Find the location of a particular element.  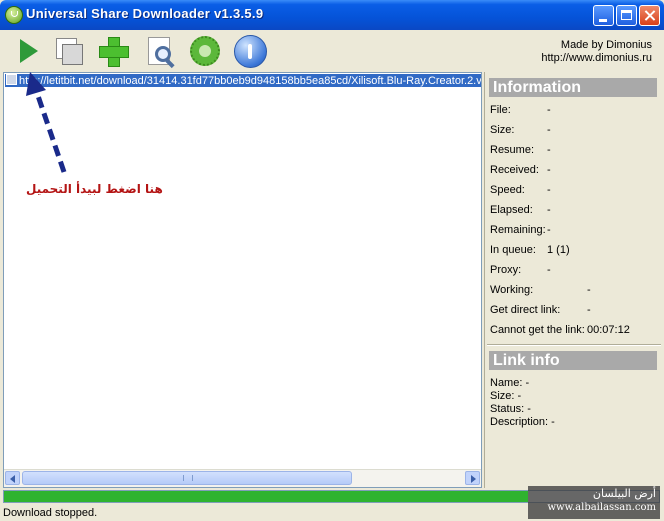

info-row-cannot-get-link: Cannot get the link: 00:07:12 is located at coordinates (560, 330).